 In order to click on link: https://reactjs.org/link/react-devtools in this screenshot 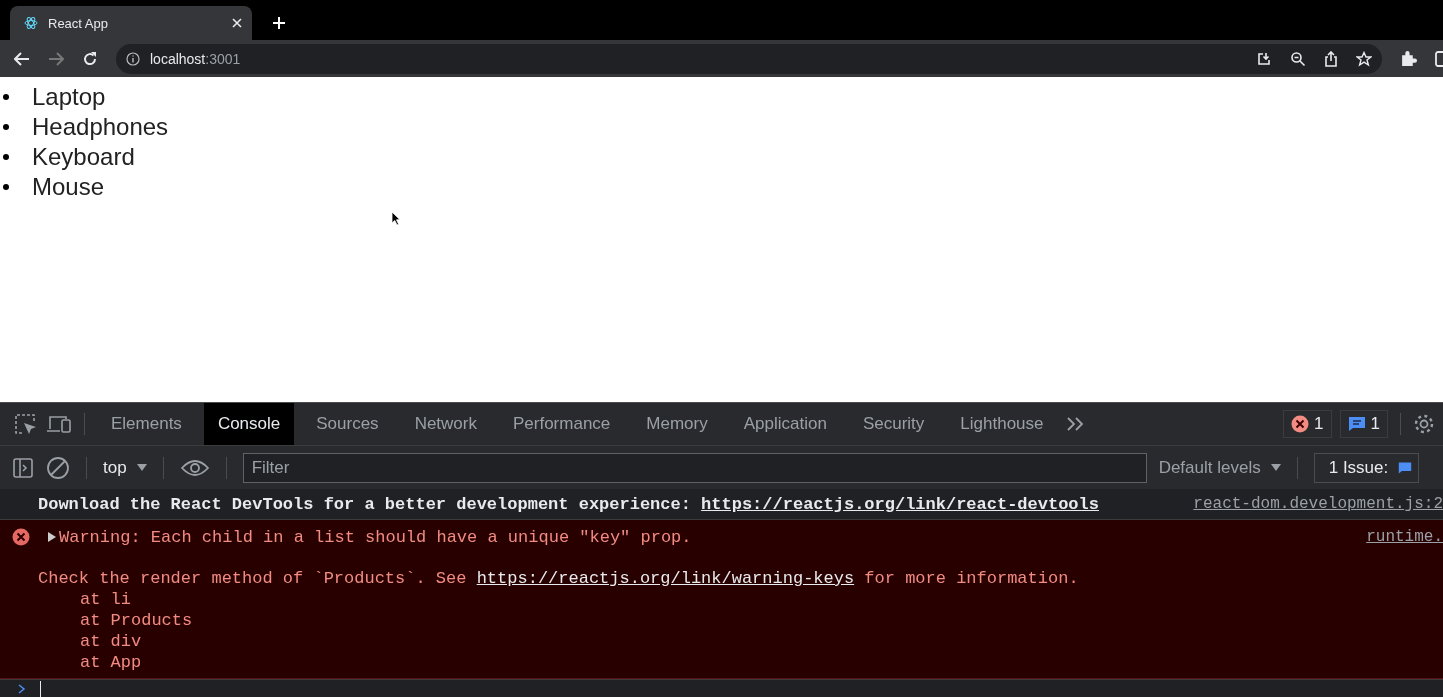, I will do `click(900, 504)`.